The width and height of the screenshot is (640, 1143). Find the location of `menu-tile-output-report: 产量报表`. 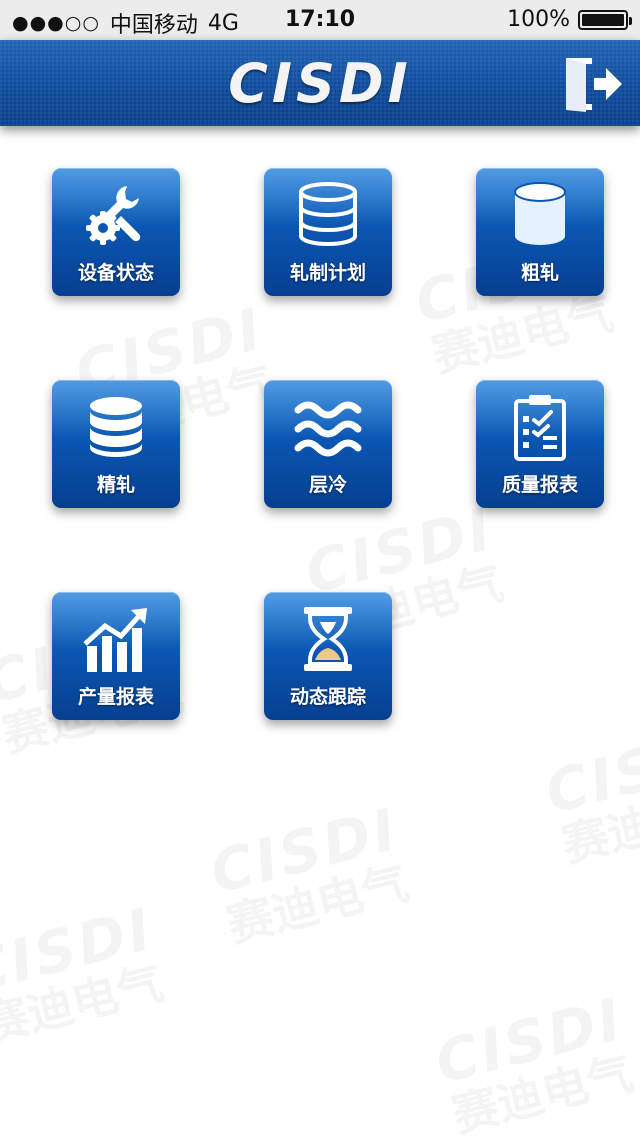

menu-tile-output-report: 产量报表 is located at coordinates (116, 656).